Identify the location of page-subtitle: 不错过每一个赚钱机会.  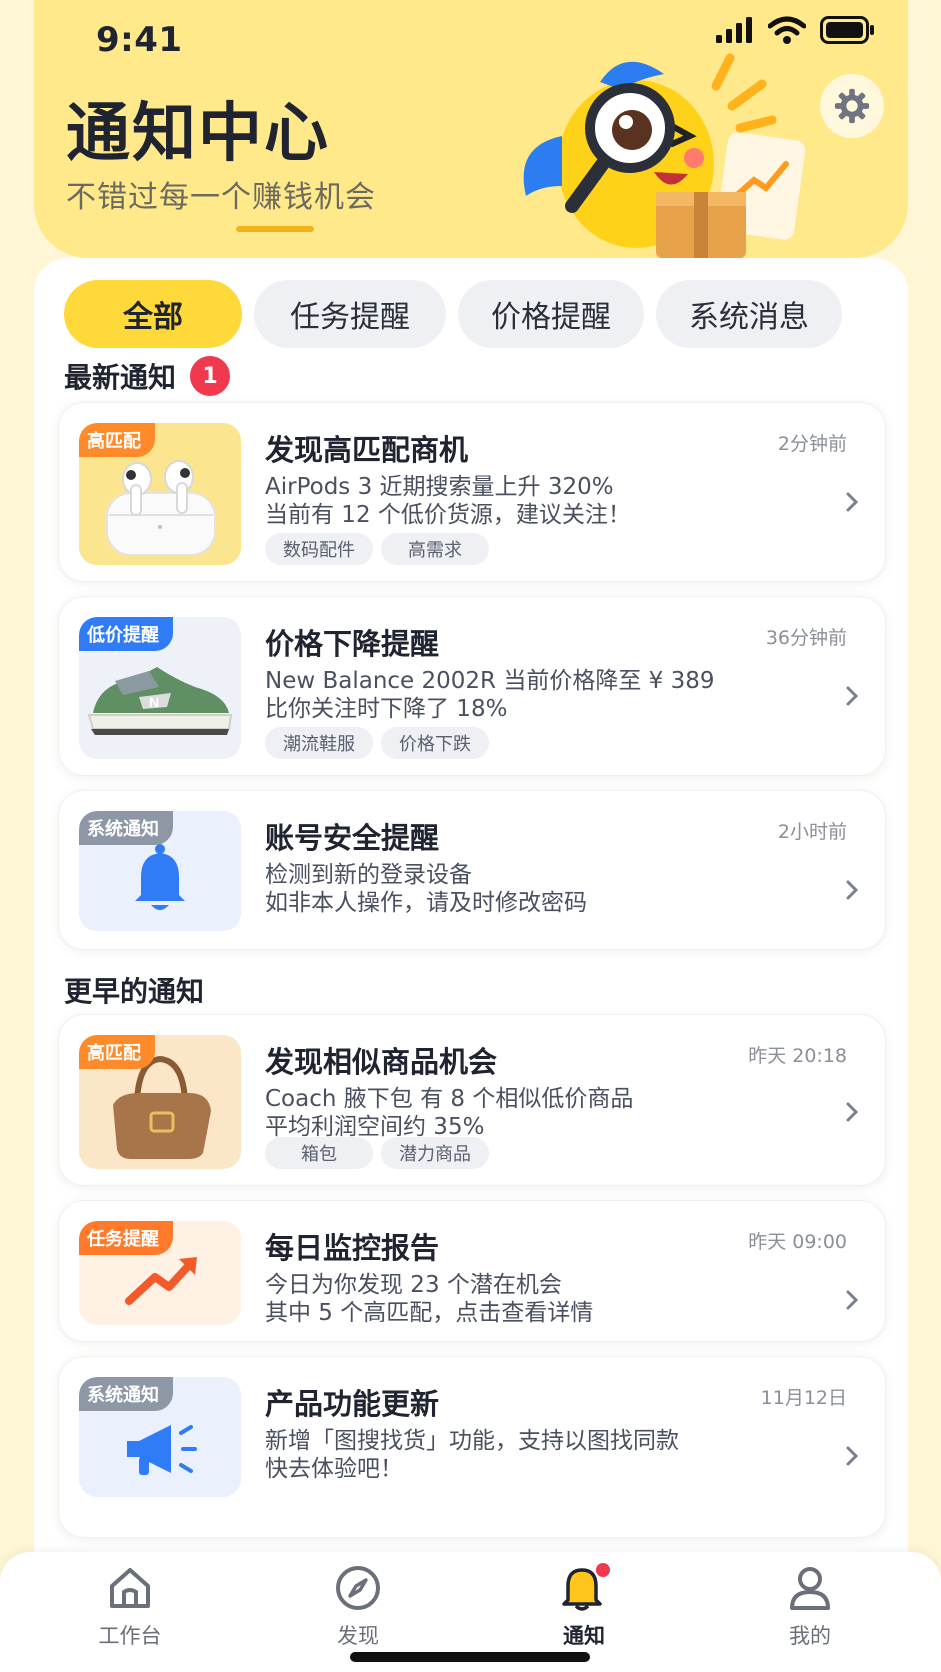
(221, 197).